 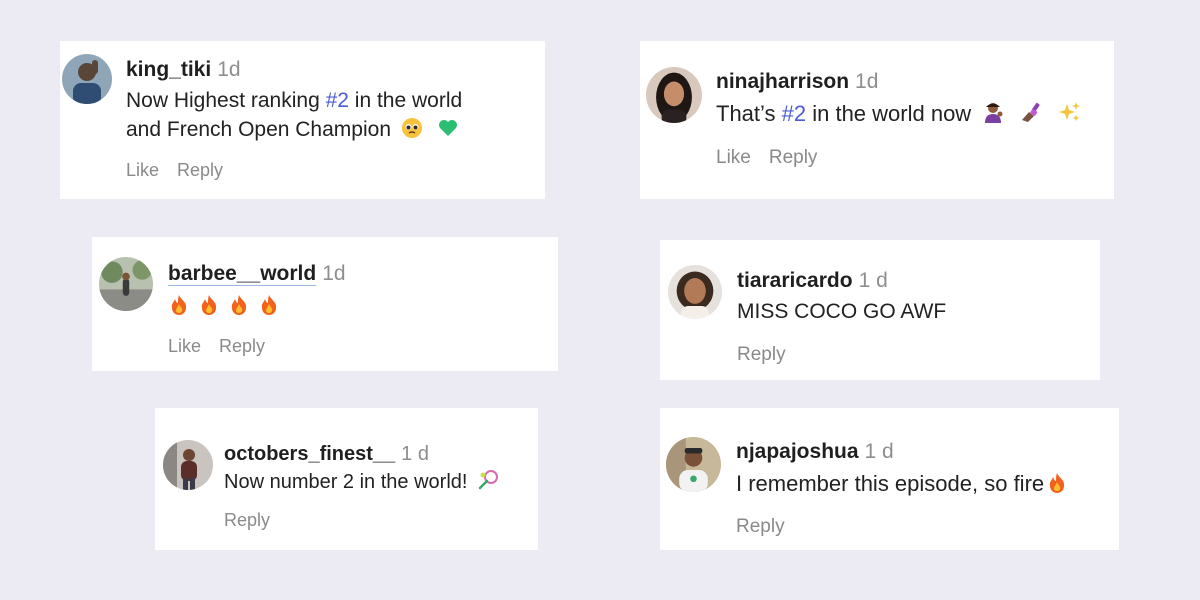 What do you see at coordinates (842, 311) in the screenshot?
I see `comment-text: MISS COCO GO AWF` at bounding box center [842, 311].